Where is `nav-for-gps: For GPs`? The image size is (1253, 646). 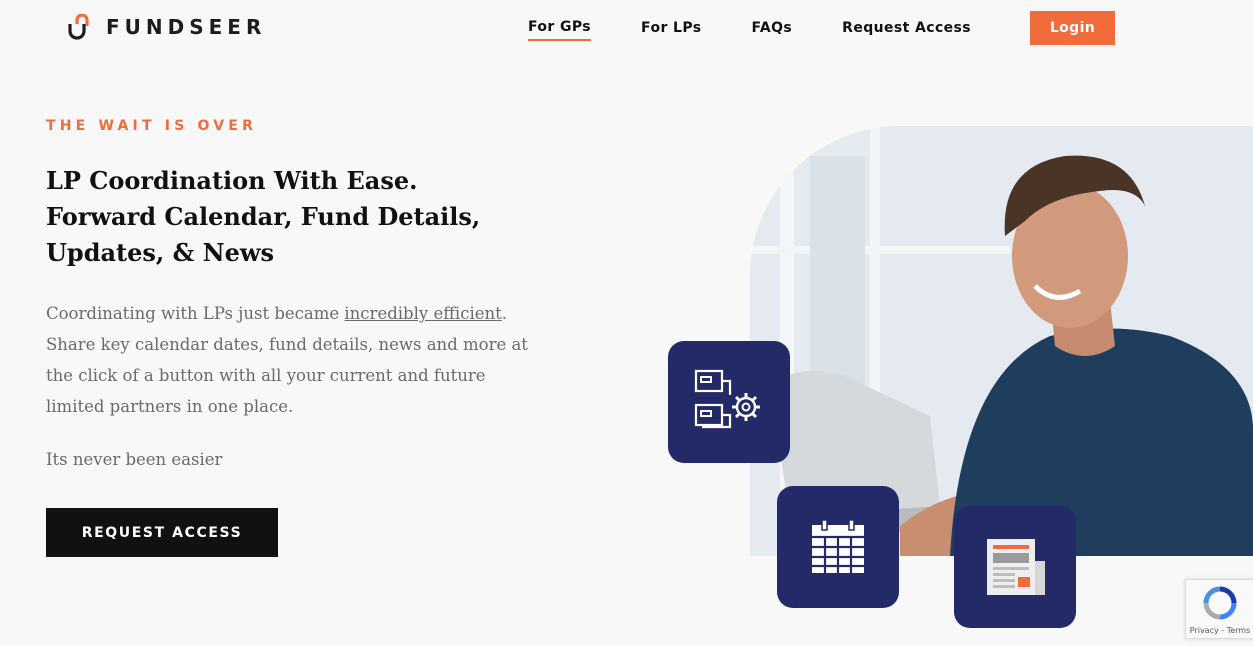
nav-for-gps: For GPs is located at coordinates (560, 30).